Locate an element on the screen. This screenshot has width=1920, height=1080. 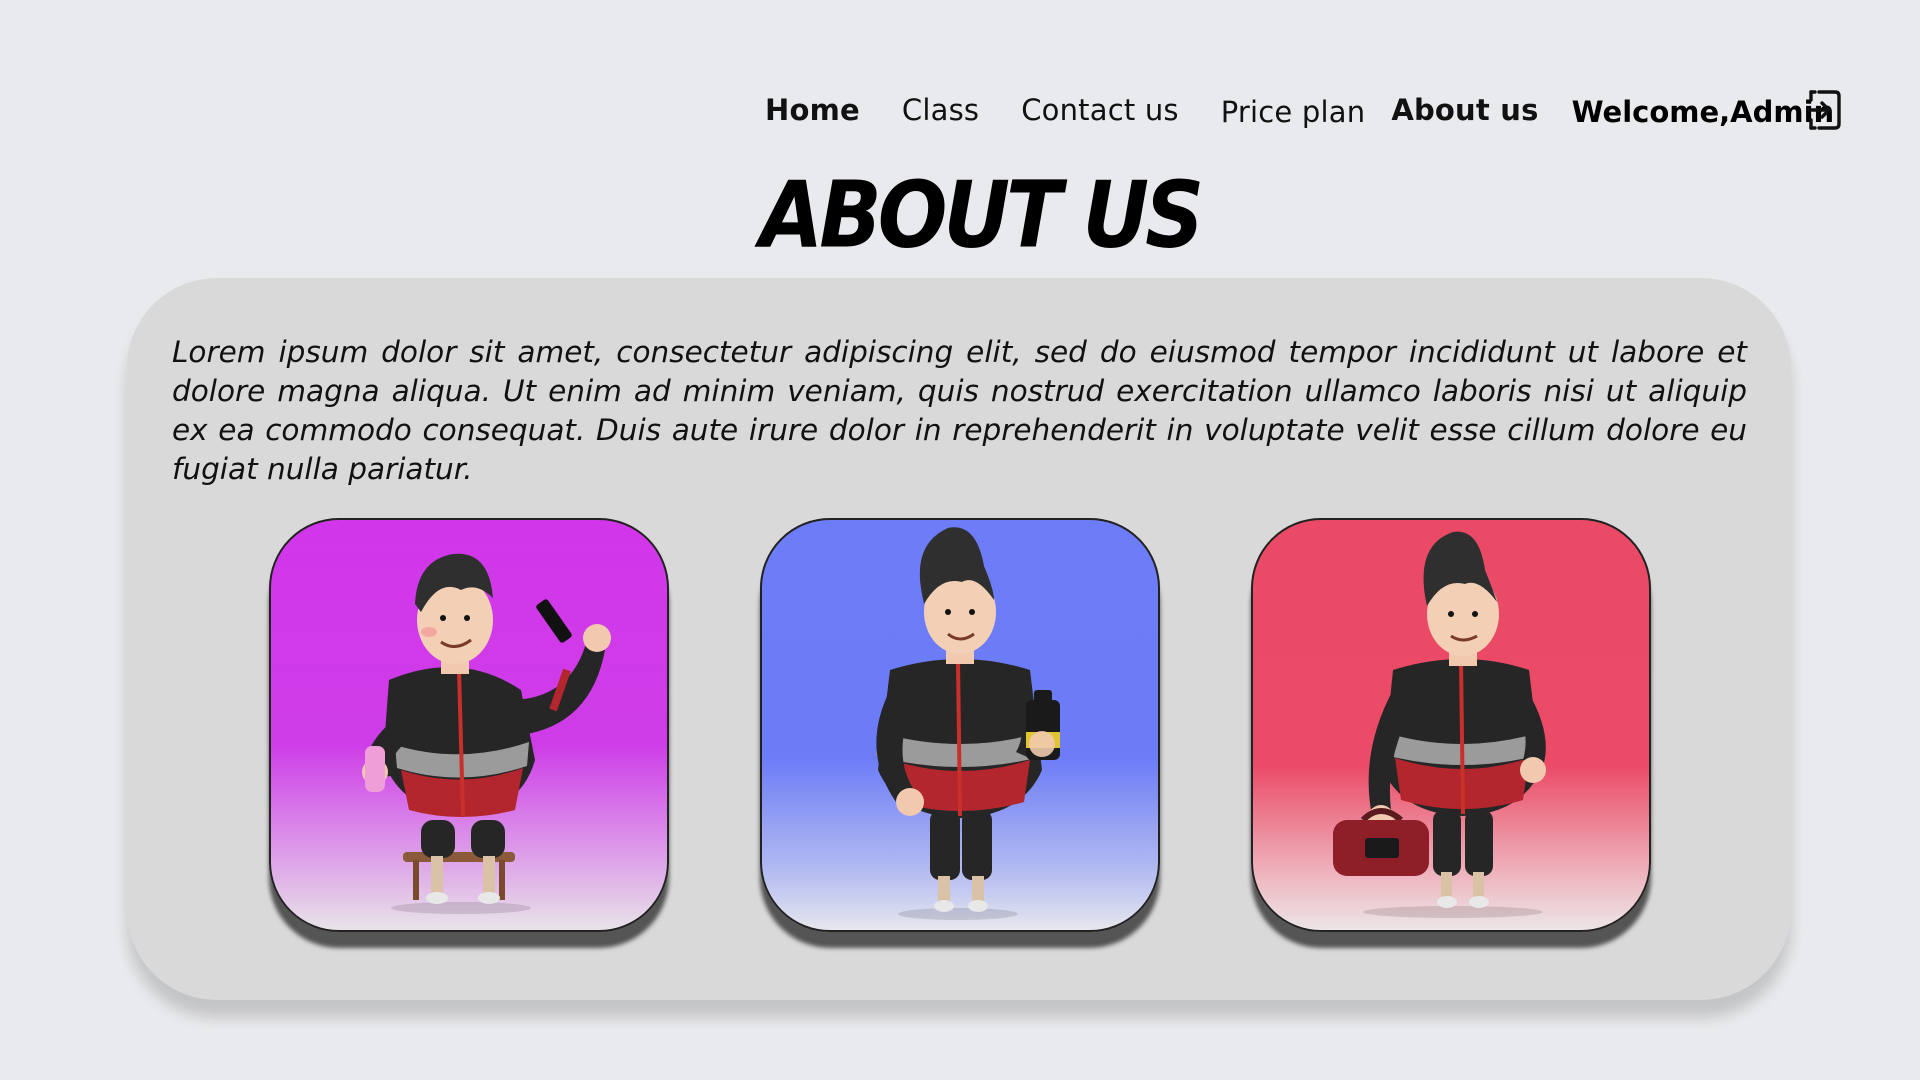
nav-price-plan-link: Price plan is located at coordinates (1293, 112).